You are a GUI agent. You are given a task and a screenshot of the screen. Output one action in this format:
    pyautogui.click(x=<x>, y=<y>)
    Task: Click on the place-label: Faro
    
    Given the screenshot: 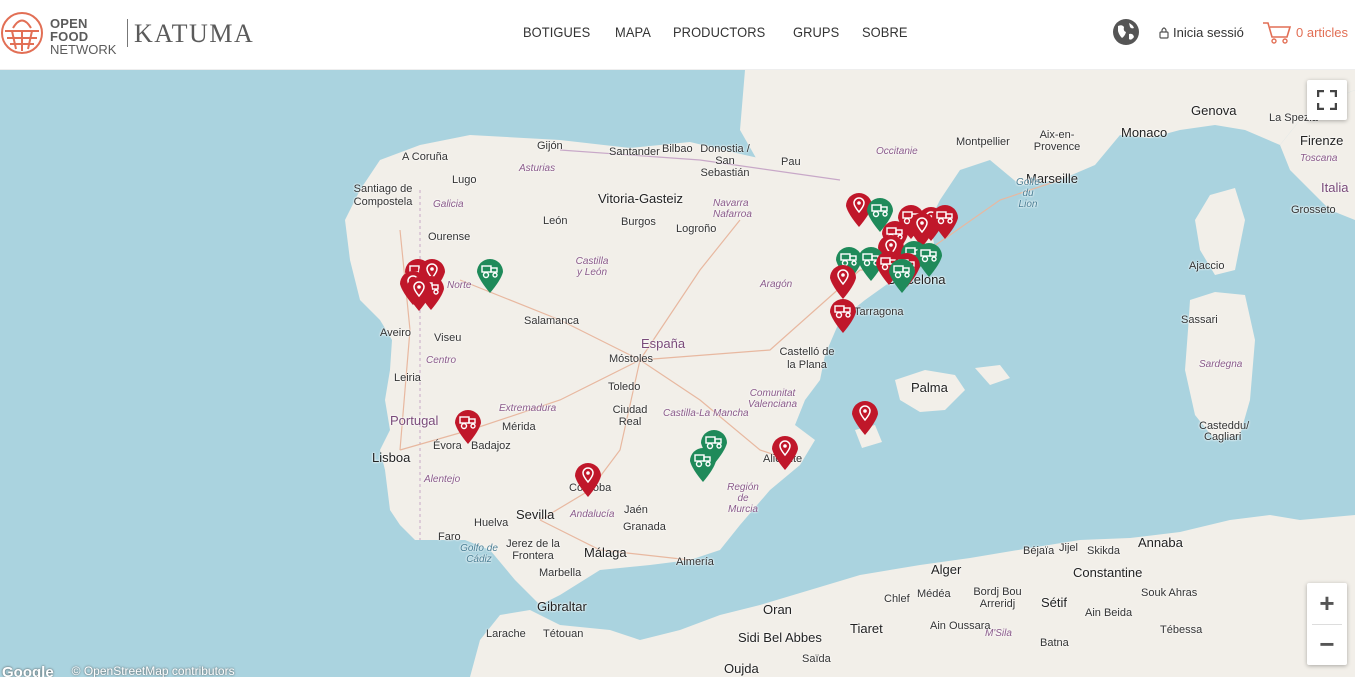 What is the action you would take?
    pyautogui.click(x=449, y=537)
    